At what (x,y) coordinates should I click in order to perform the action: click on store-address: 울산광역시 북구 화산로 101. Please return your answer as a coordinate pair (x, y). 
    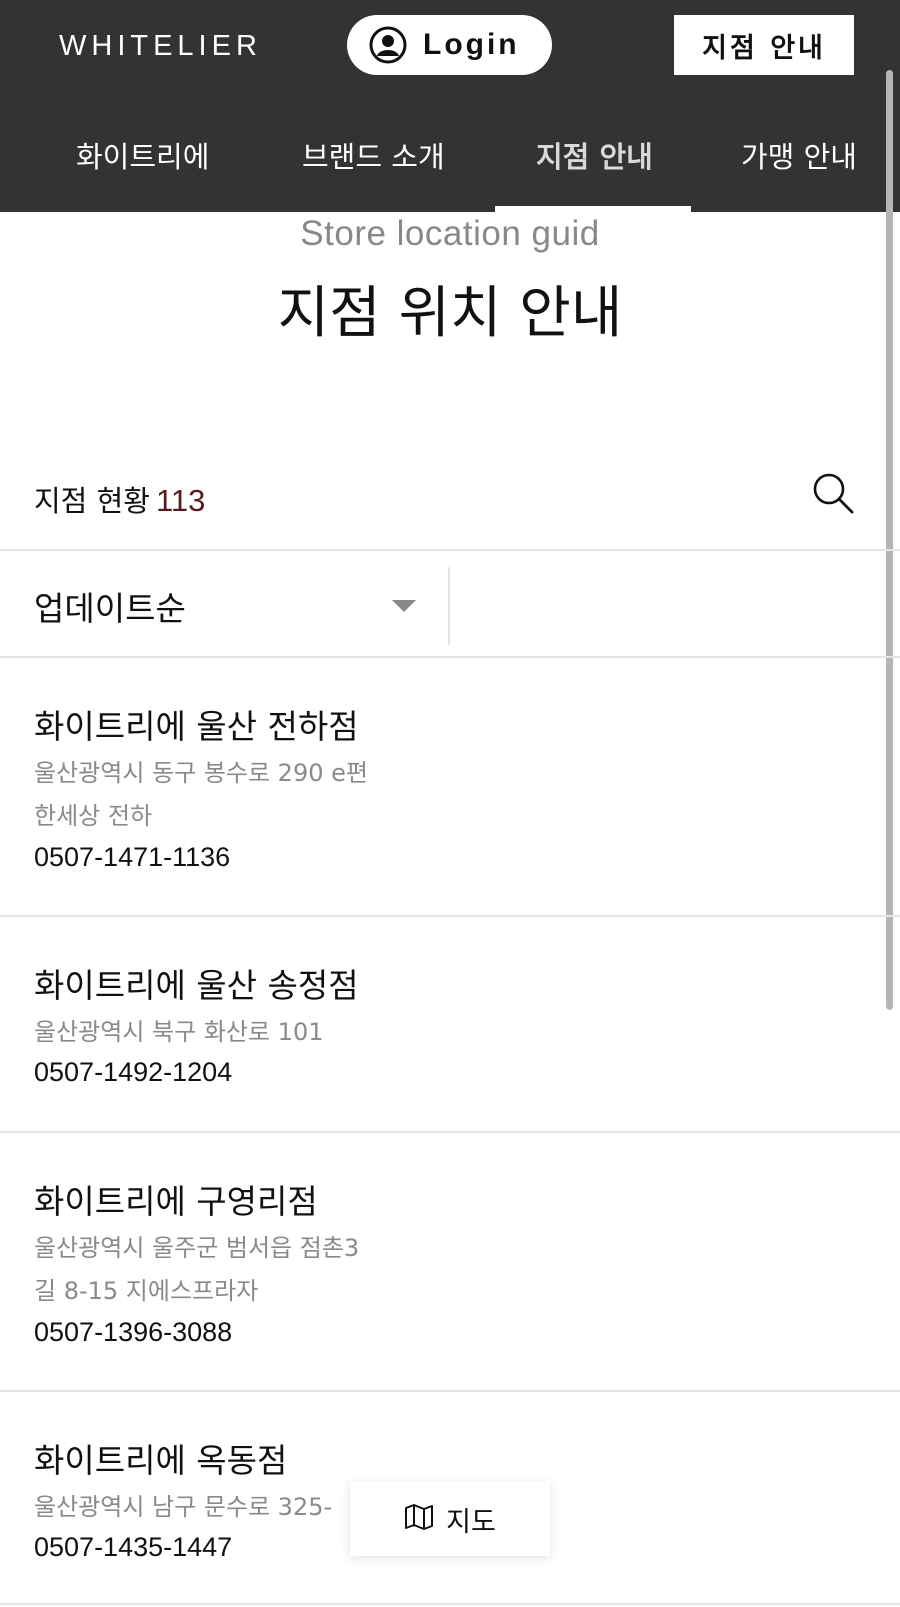
    Looking at the image, I should click on (219, 1032).